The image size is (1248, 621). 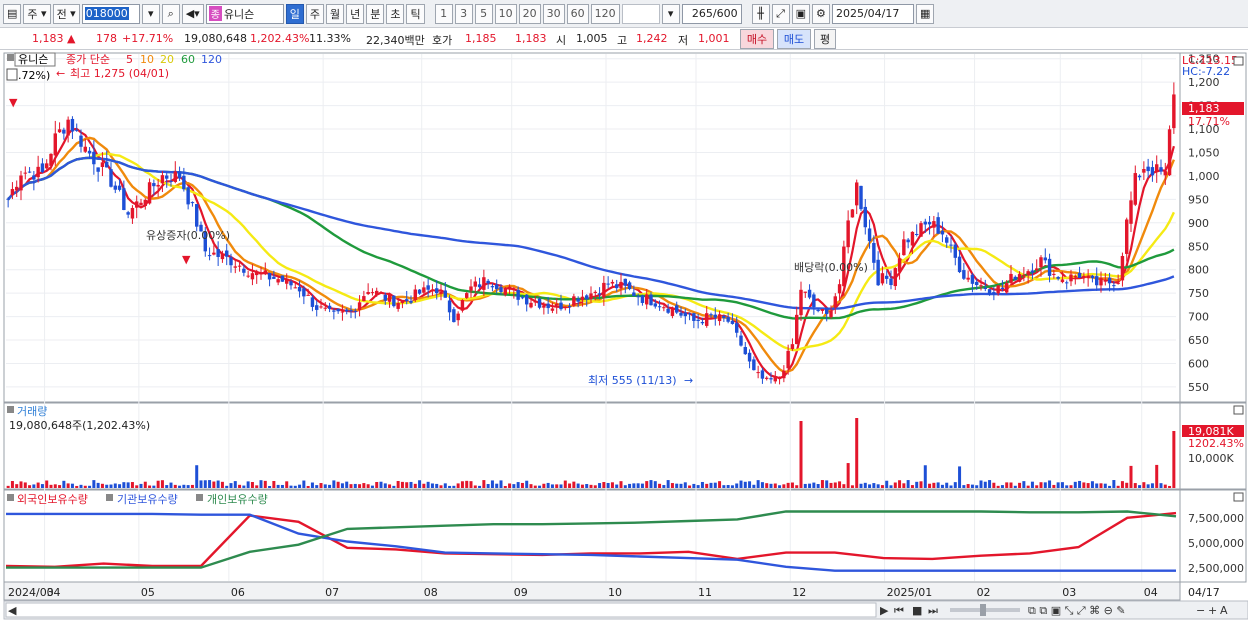 What do you see at coordinates (899, 610) in the screenshot?
I see `first-page-icon: ⏮` at bounding box center [899, 610].